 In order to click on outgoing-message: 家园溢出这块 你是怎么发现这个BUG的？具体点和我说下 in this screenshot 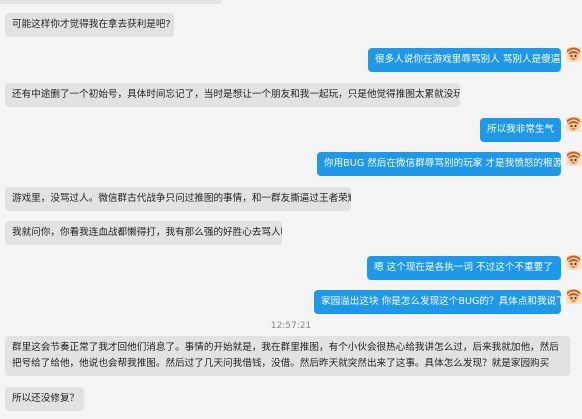, I will do `click(437, 302)`.